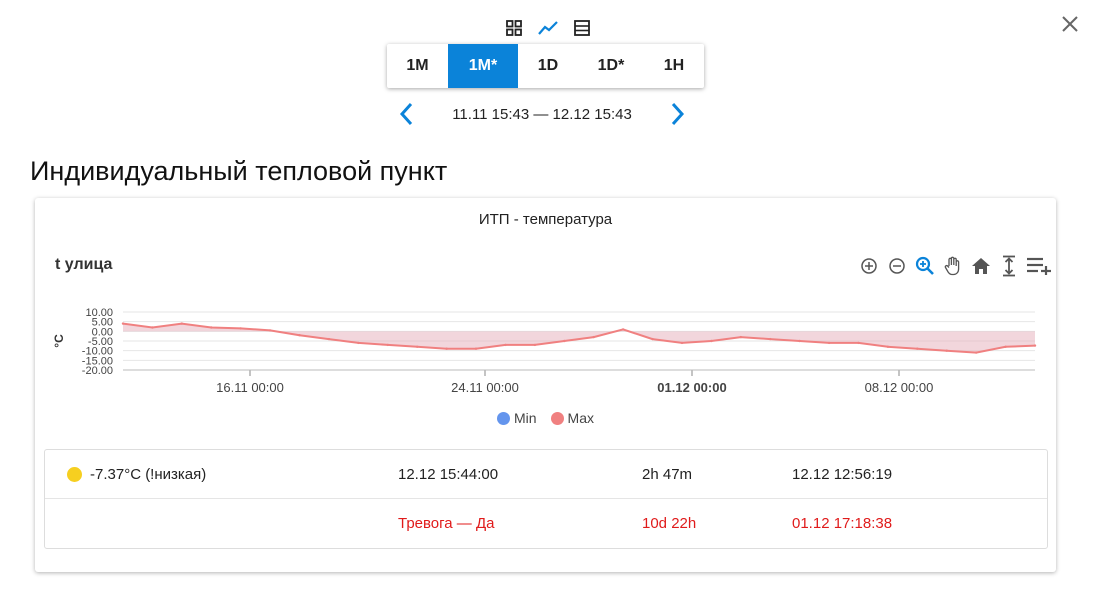 Image resolution: width=1094 pixels, height=601 pixels. What do you see at coordinates (59, 341) in the screenshot?
I see `y-axis-label: °C` at bounding box center [59, 341].